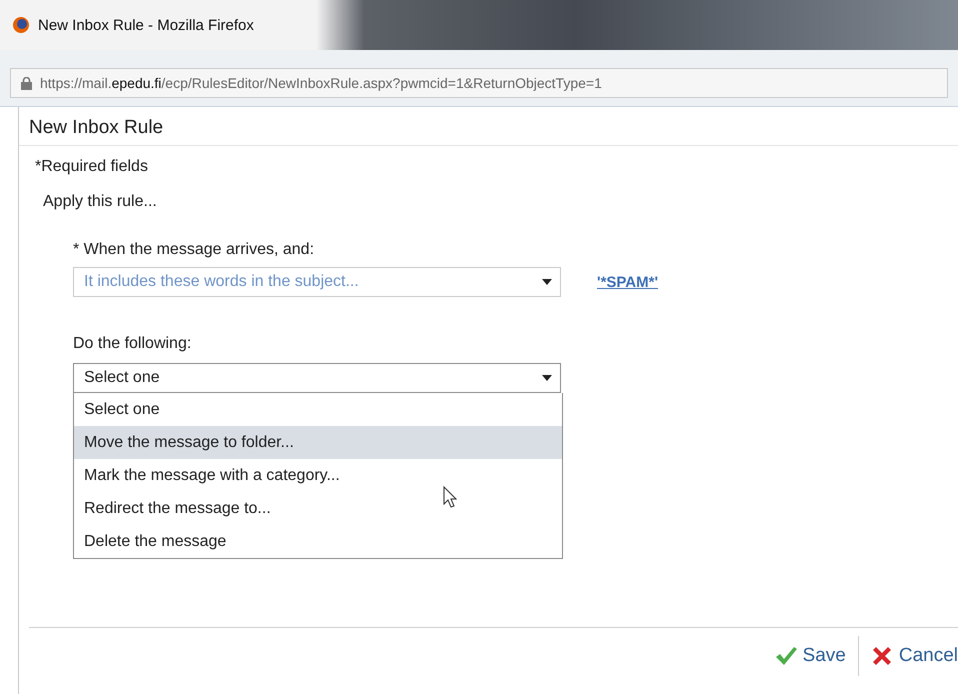  Describe the element at coordinates (881, 656) in the screenshot. I see `cross-icon` at that location.